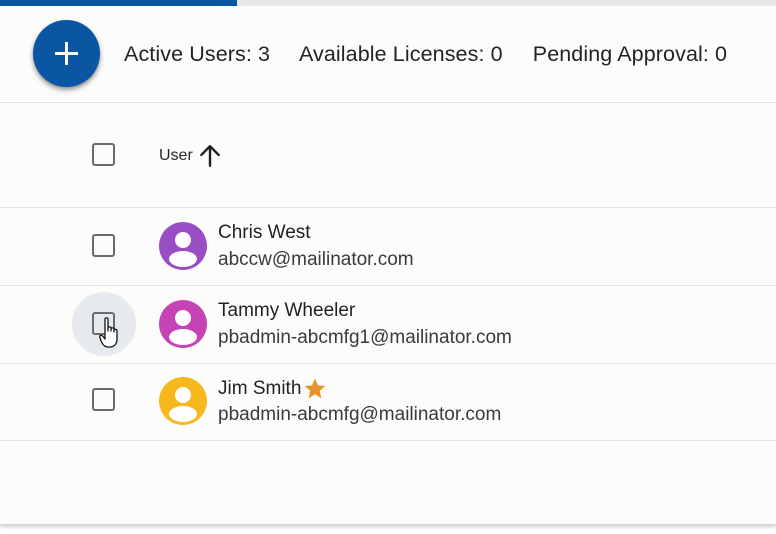 The width and height of the screenshot is (776, 534). What do you see at coordinates (365, 337) in the screenshot?
I see `user-email: pbadmin-abcmfg1@mailinator.com` at bounding box center [365, 337].